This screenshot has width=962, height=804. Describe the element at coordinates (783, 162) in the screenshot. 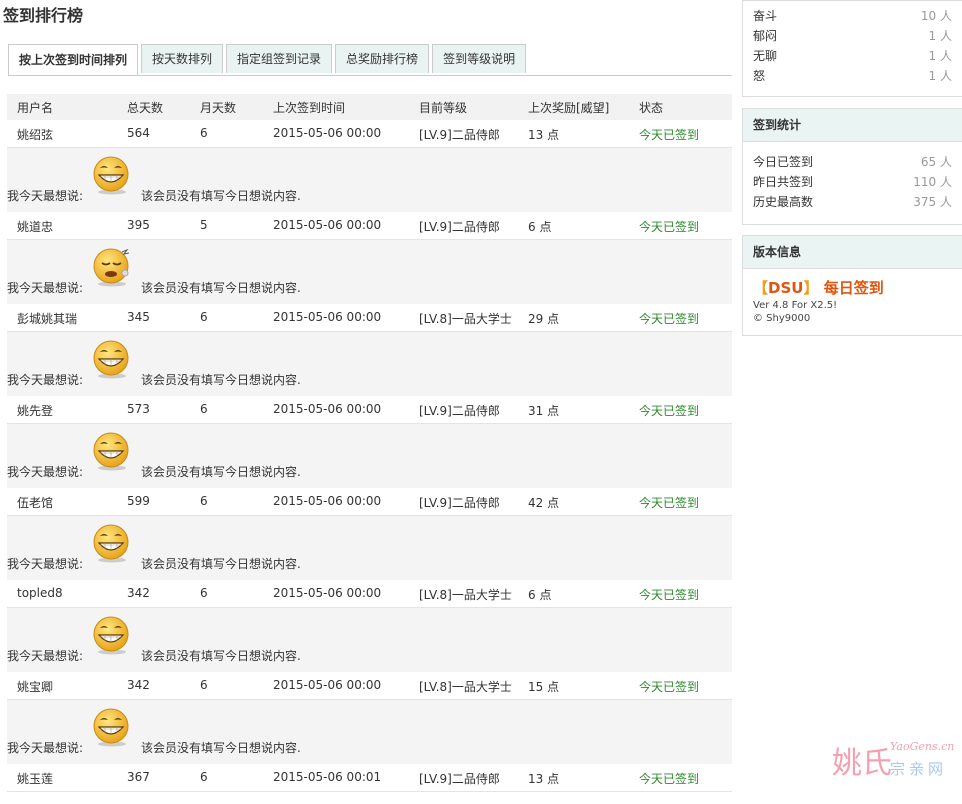

I see `stat-name: 今日已签到` at that location.